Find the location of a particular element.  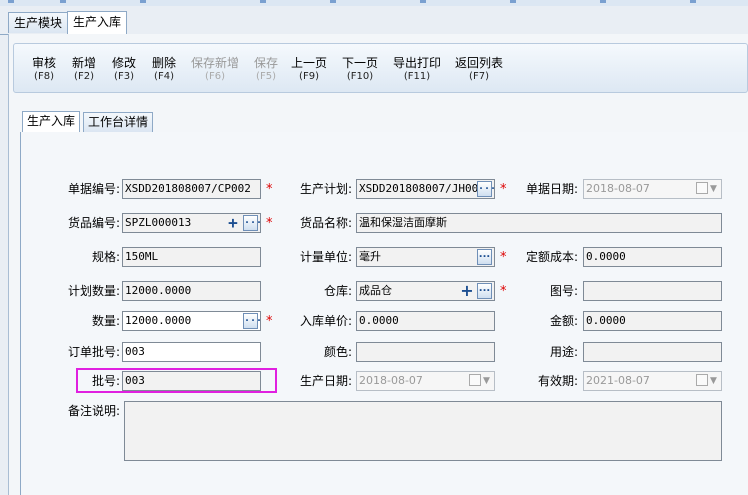

delete-button: 删除 (F4) is located at coordinates (164, 70).